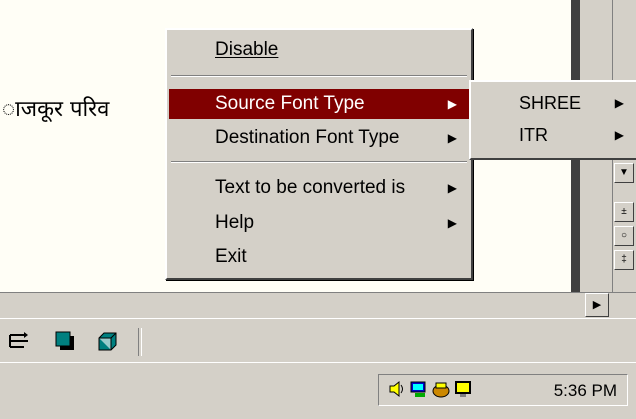 The width and height of the screenshot is (636, 419). I want to click on menu-item-source-font-type: Source Font Type ▶, so click(319, 104).